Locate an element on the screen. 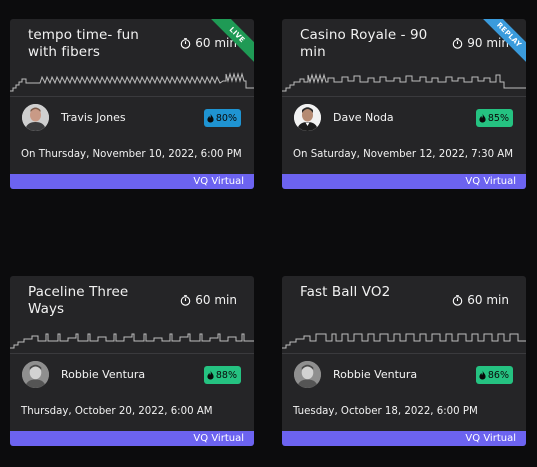 The image size is (537, 467). match-badge: 80% is located at coordinates (222, 118).